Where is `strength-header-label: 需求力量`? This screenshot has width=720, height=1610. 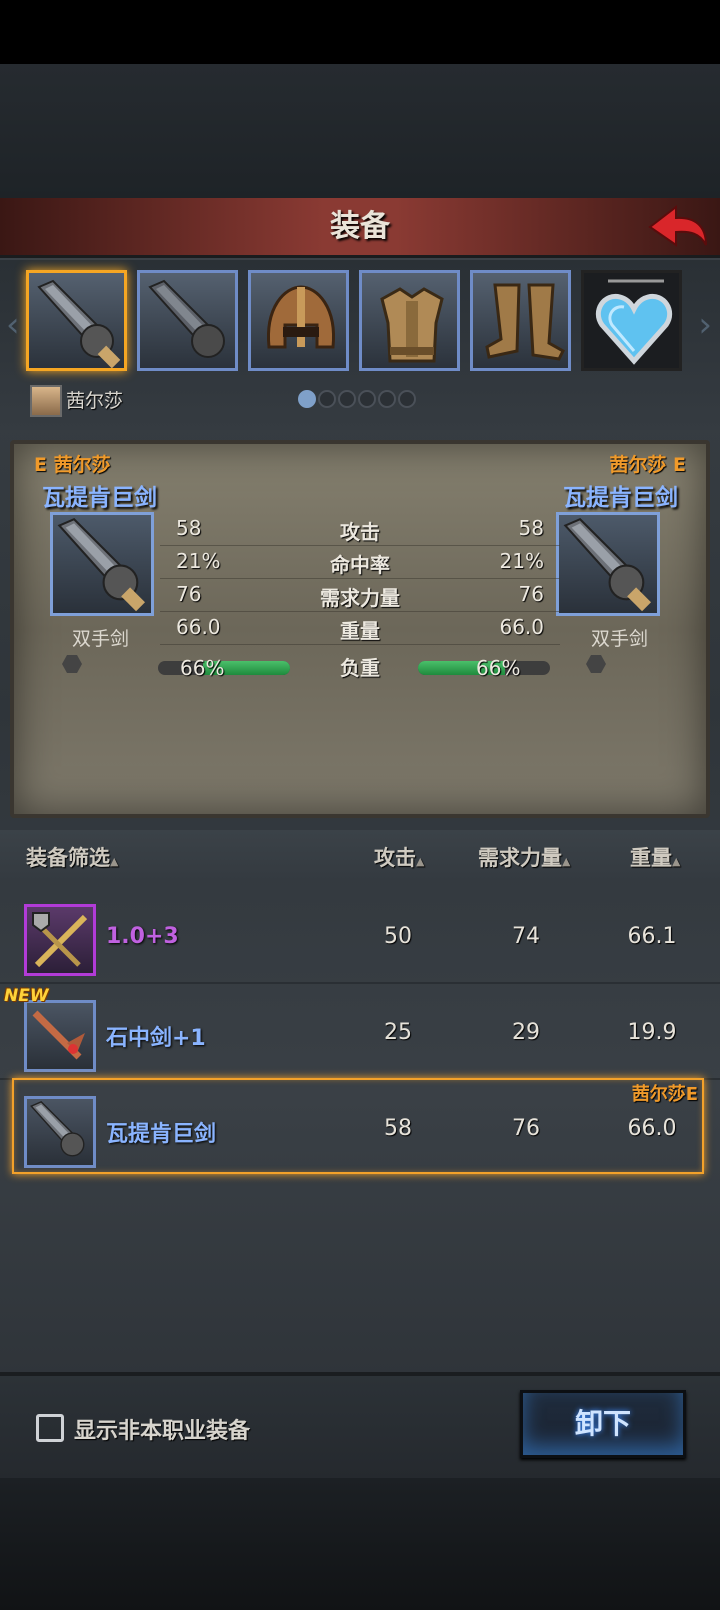 strength-header-label: 需求力量 is located at coordinates (520, 858).